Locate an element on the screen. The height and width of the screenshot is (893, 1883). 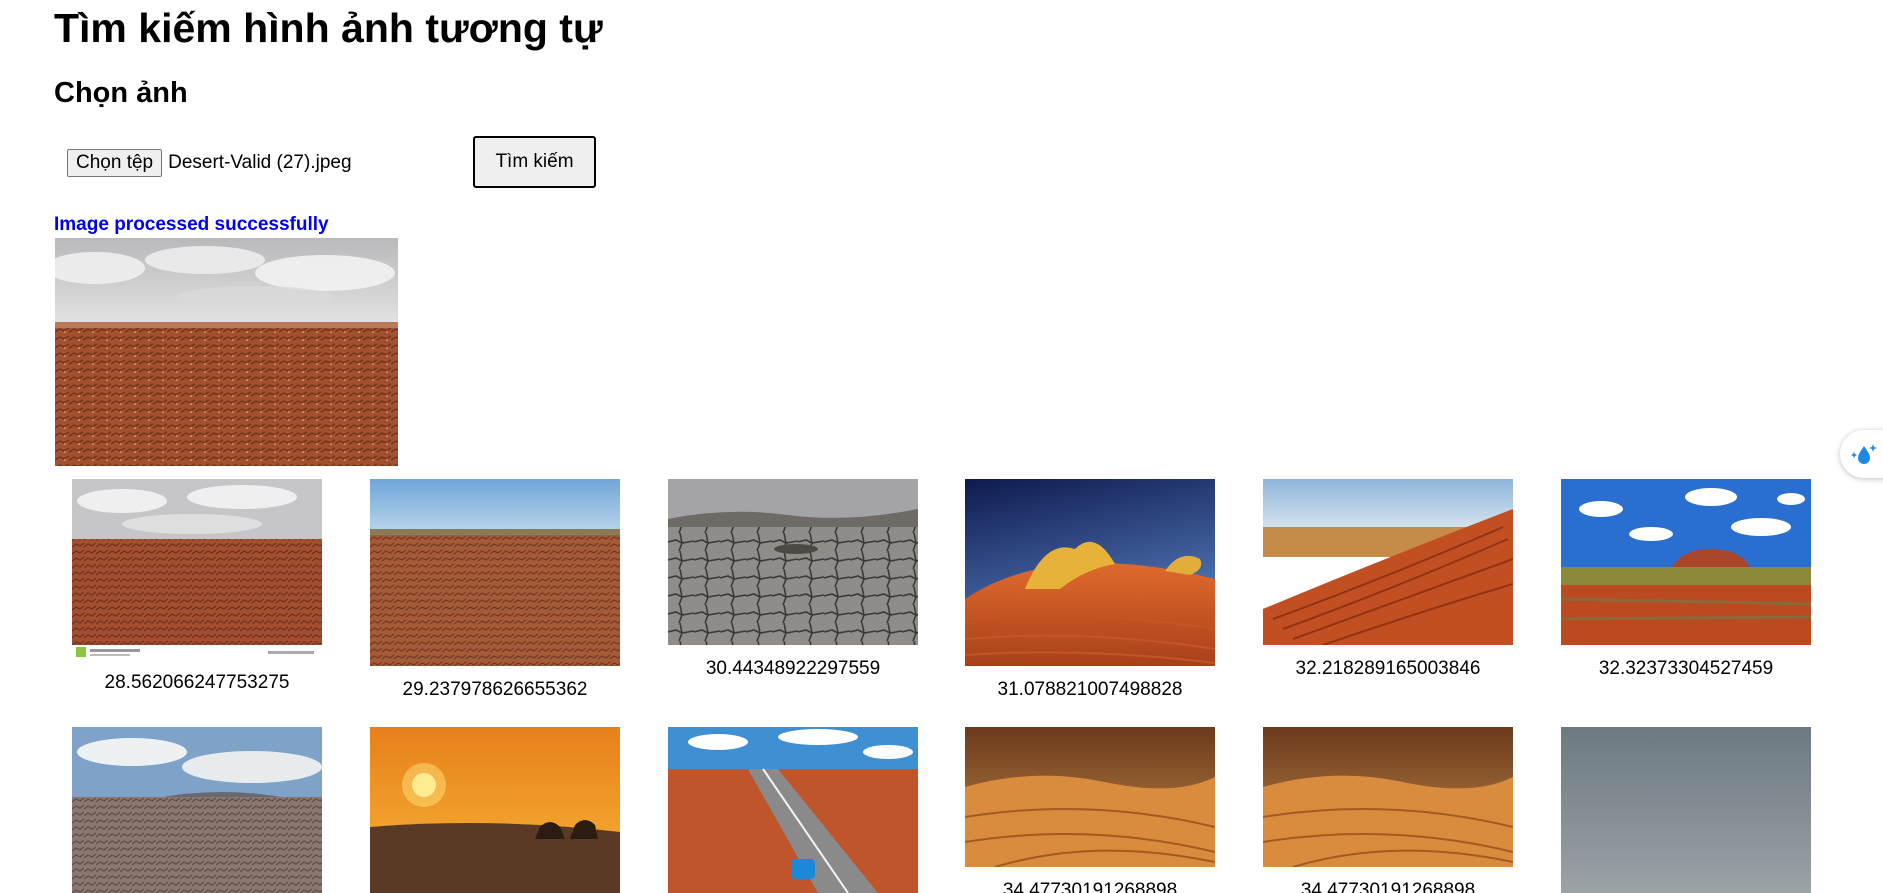
file-input: Chọn tệp Desert-Valid (27).jpeg is located at coordinates (209, 163).